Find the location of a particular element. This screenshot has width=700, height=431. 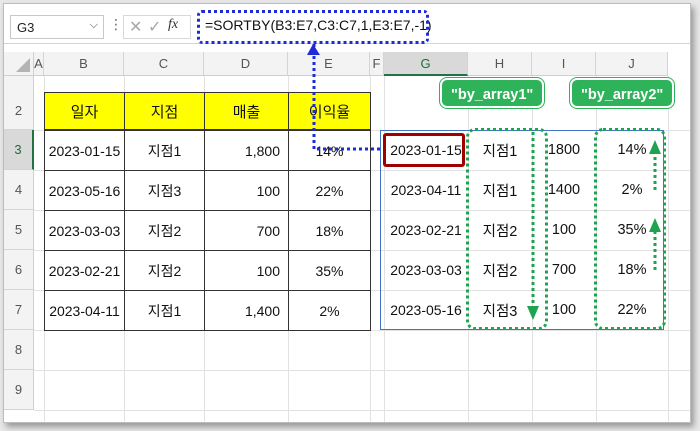

row-header-3: 3 is located at coordinates (19, 150).